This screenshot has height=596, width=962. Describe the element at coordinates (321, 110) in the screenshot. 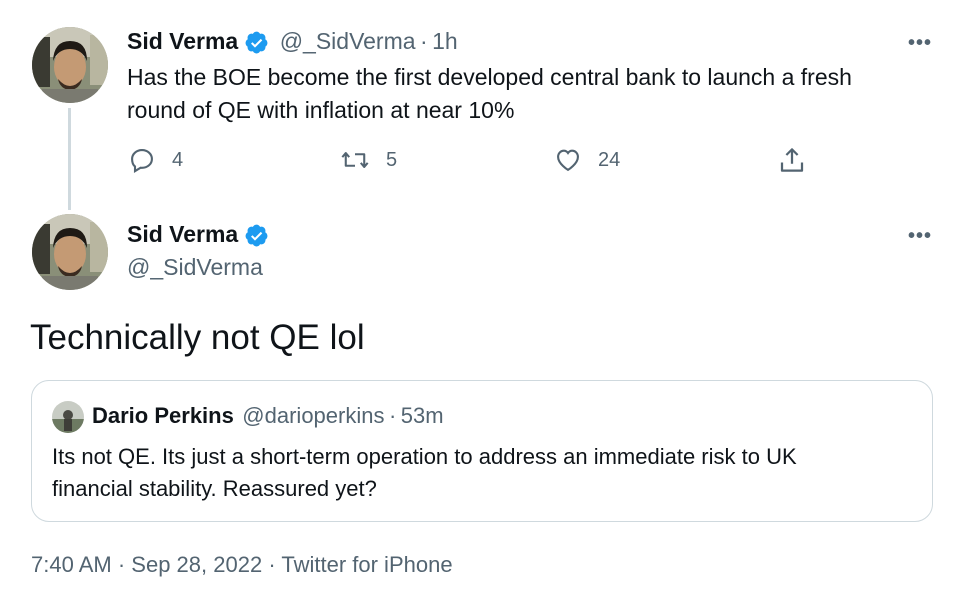

I see `tweet1-text-line: round of QE with inflation at near 10%` at that location.